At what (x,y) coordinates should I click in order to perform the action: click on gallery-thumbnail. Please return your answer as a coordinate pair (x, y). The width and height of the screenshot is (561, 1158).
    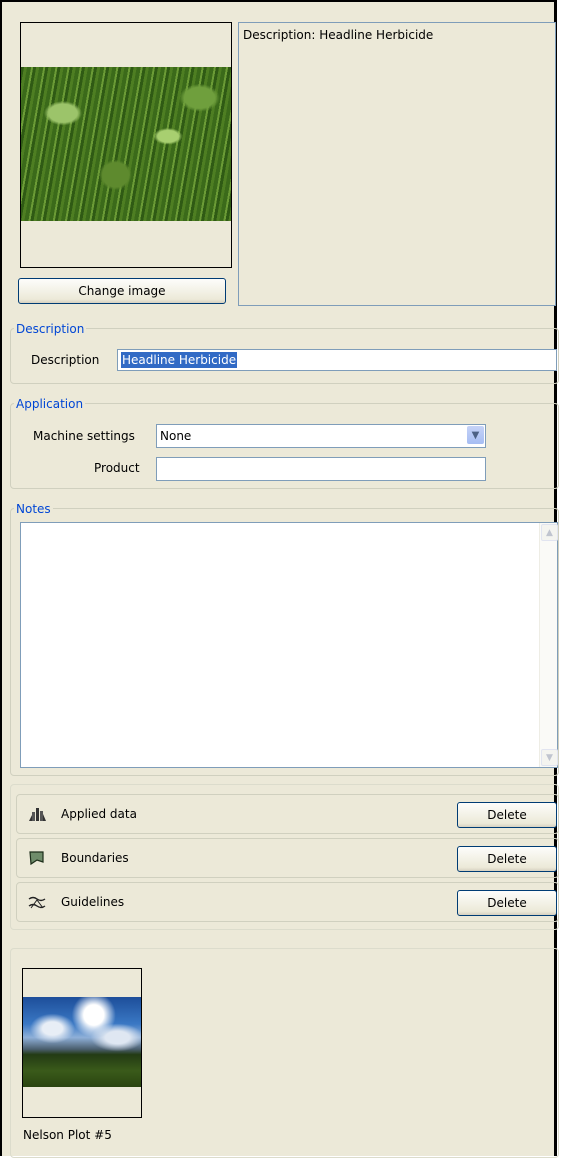
    Looking at the image, I should click on (82, 1043).